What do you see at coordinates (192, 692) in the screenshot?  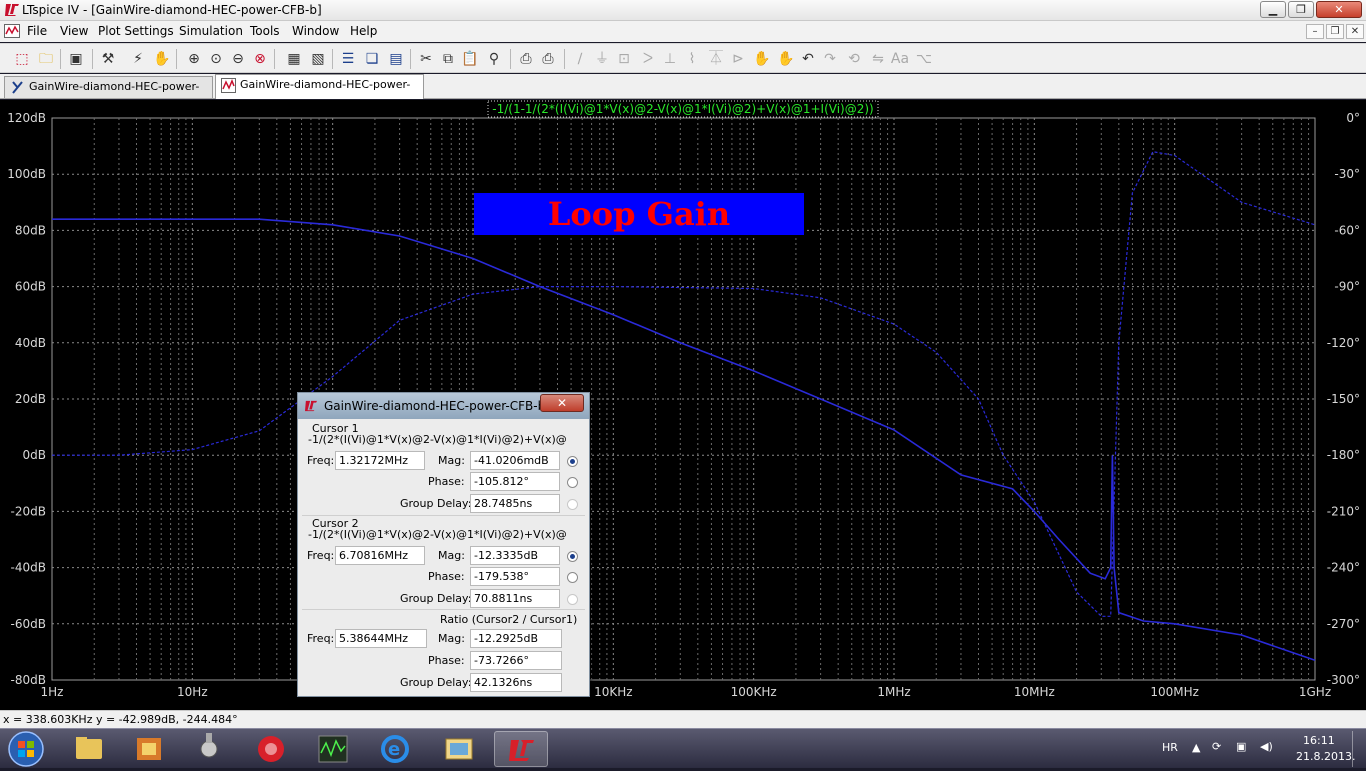 I see `x-tick-label: 10Hz` at bounding box center [192, 692].